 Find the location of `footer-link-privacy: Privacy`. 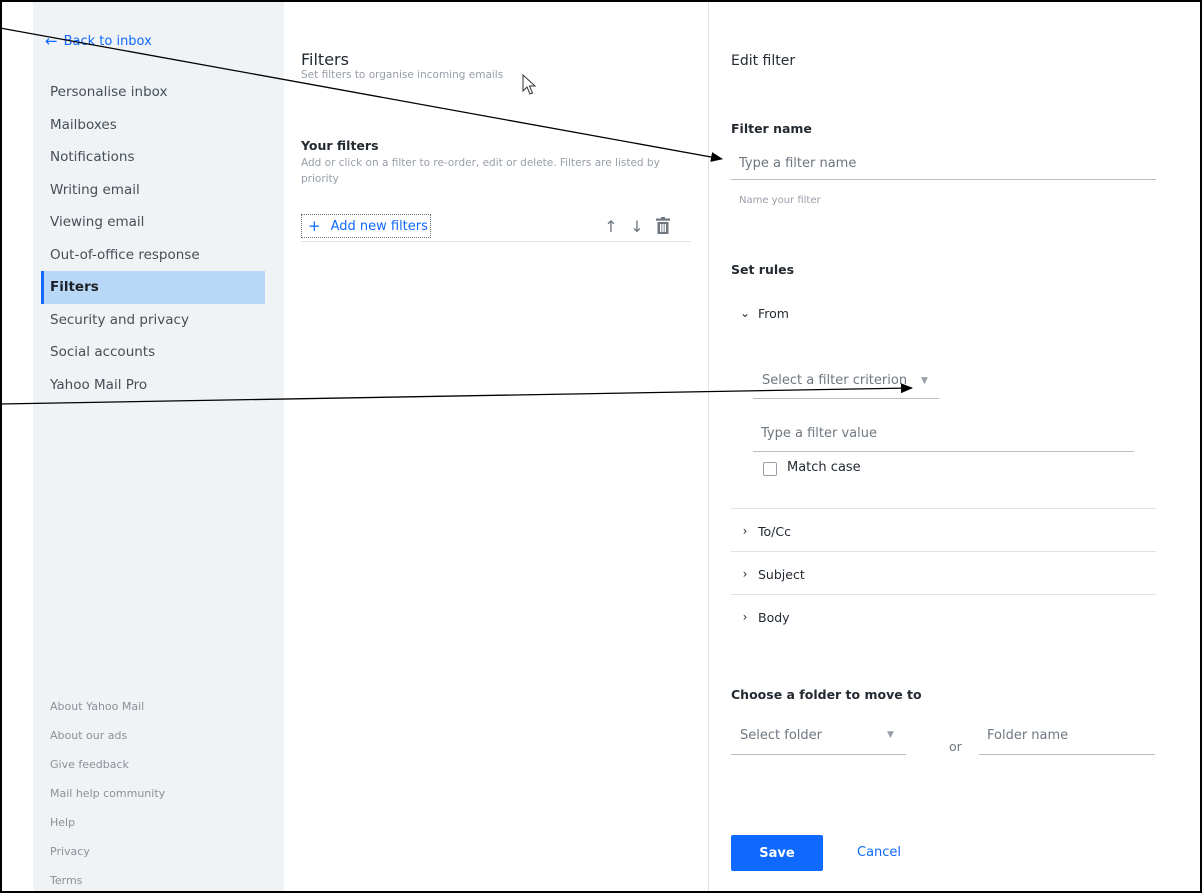

footer-link-privacy: Privacy is located at coordinates (107, 851).